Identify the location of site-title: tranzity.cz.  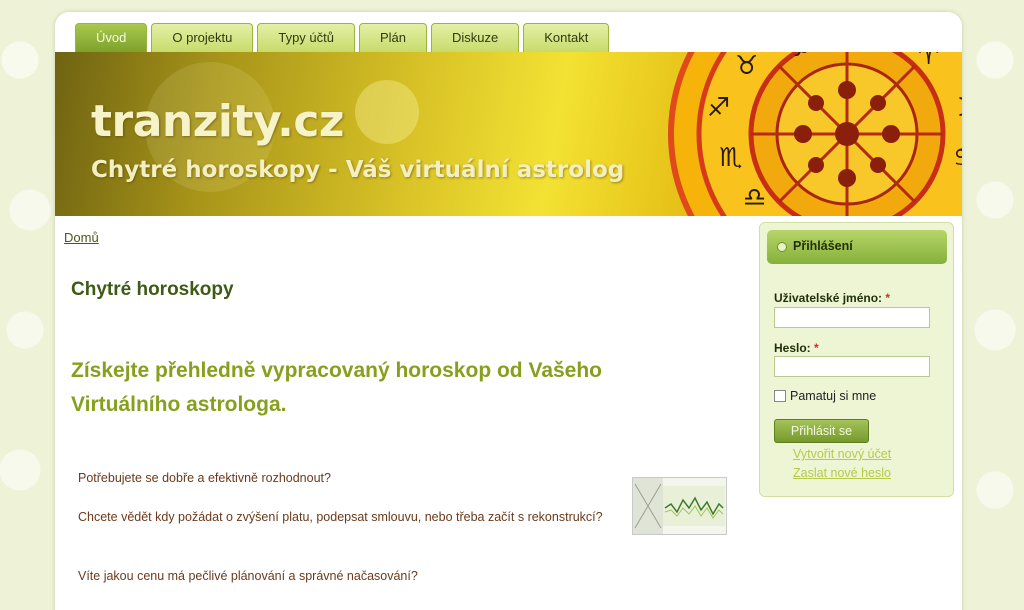
(218, 121).